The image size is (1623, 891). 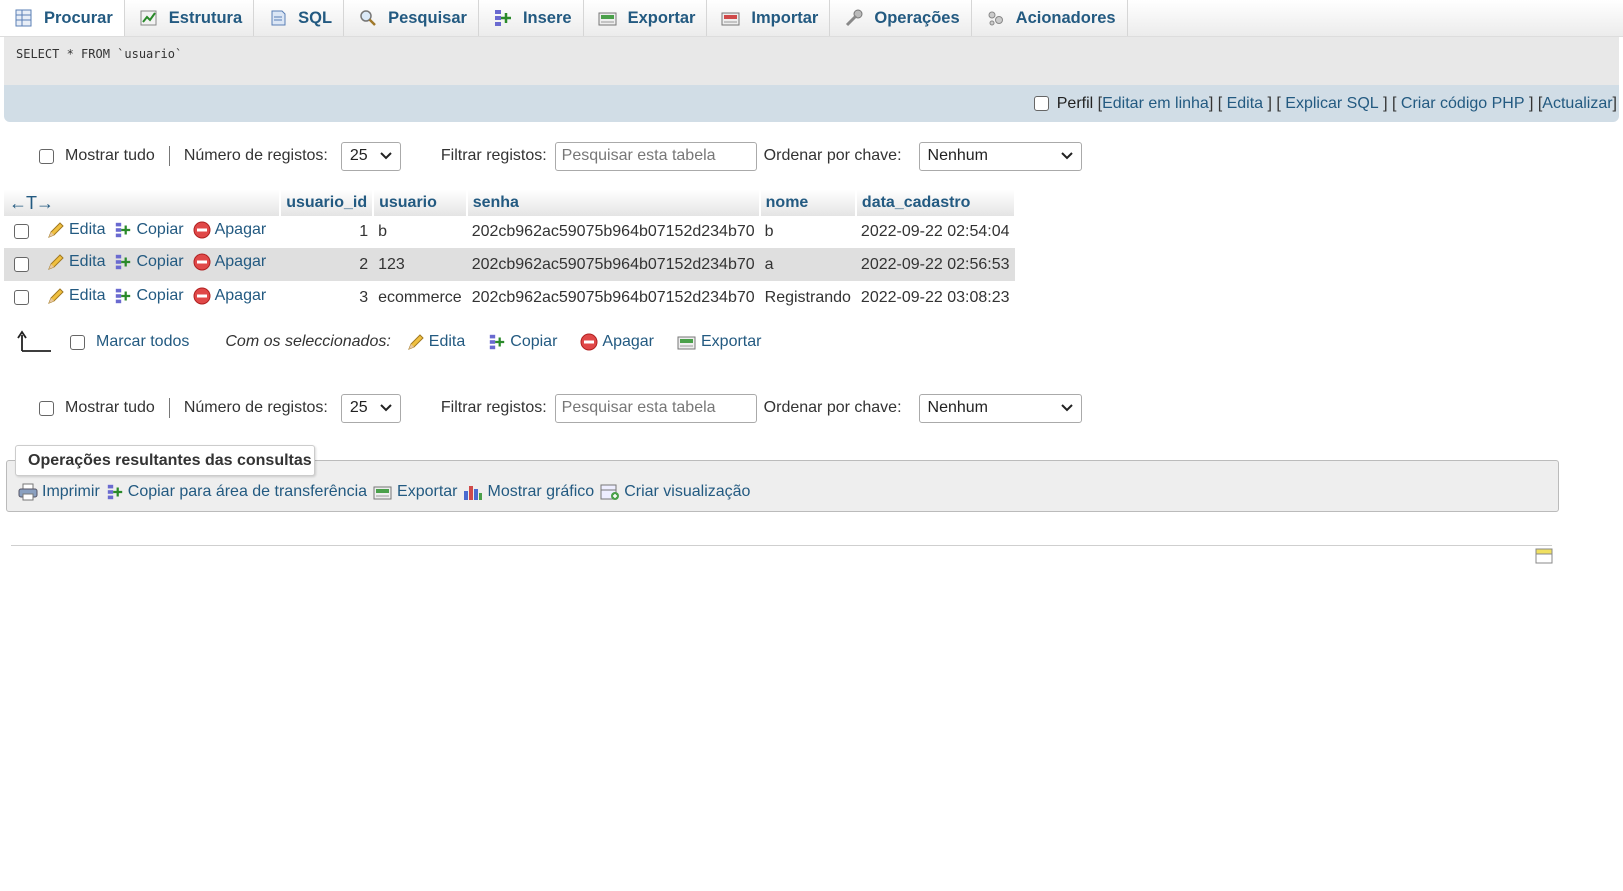 I want to click on tab-label: SQL, so click(x=315, y=17).